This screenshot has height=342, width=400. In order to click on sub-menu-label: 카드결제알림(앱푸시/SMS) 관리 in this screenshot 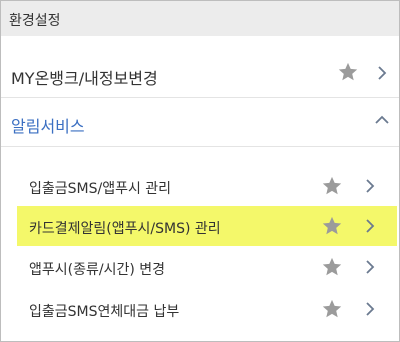, I will do `click(125, 229)`.